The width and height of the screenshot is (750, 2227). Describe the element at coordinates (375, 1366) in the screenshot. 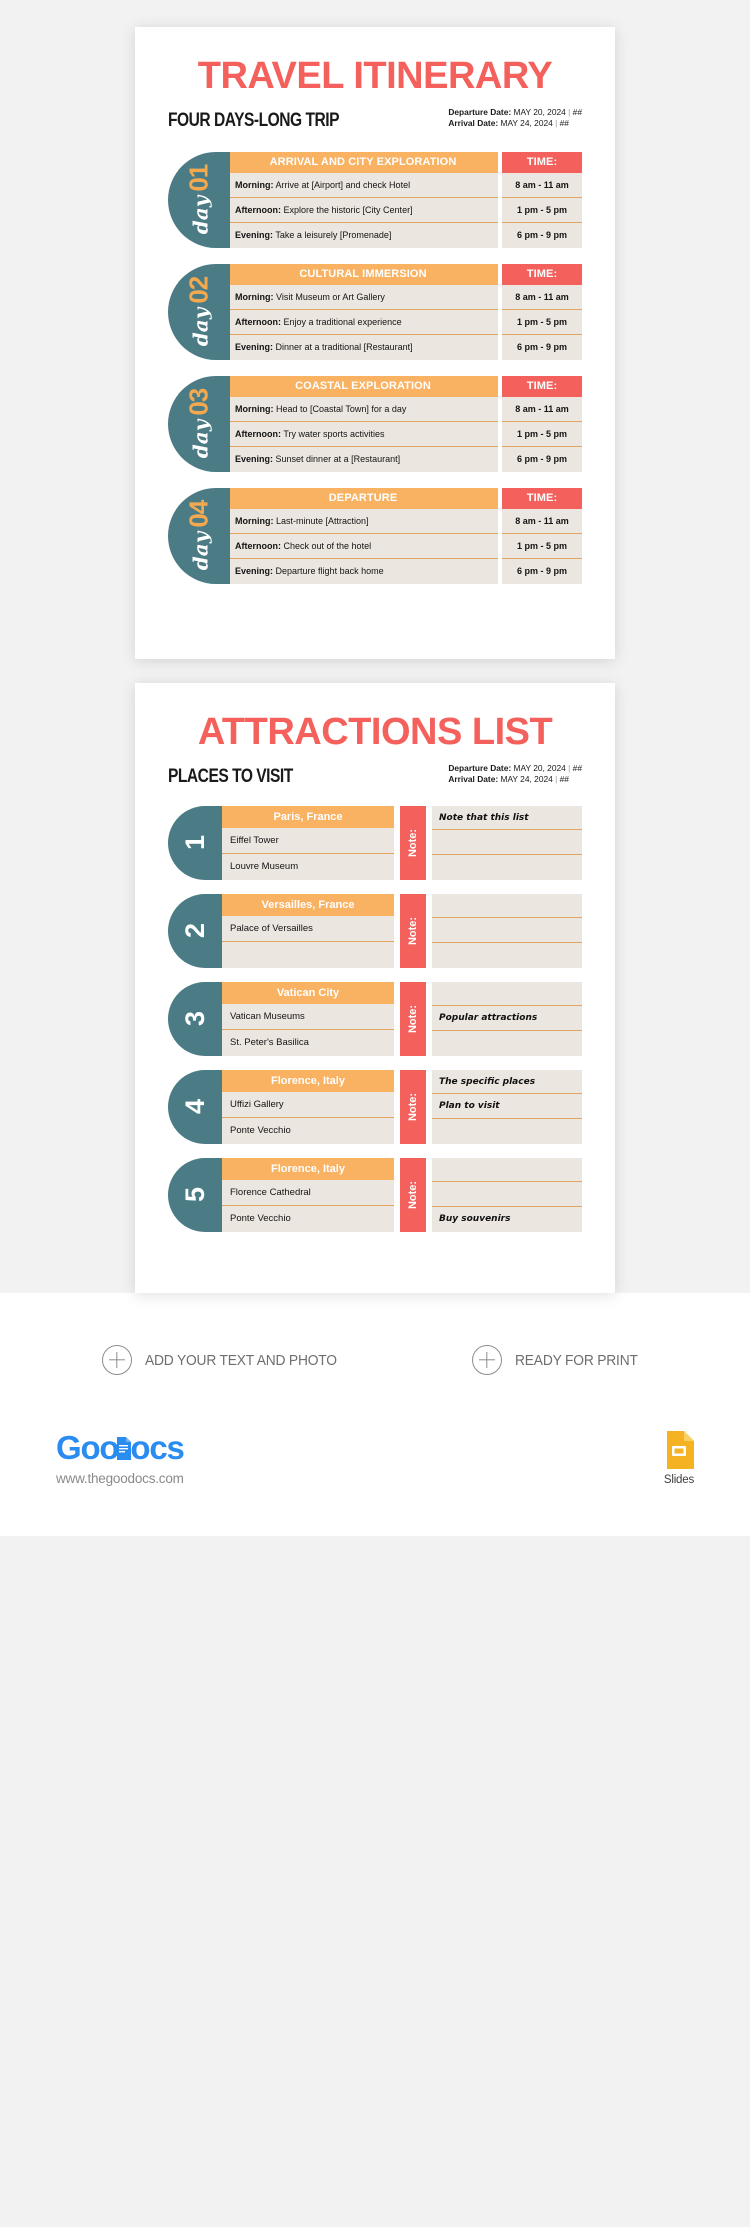

I see `cta-row: ADD YOUR TEXT AND PHOTO READY FOR PRINT` at that location.